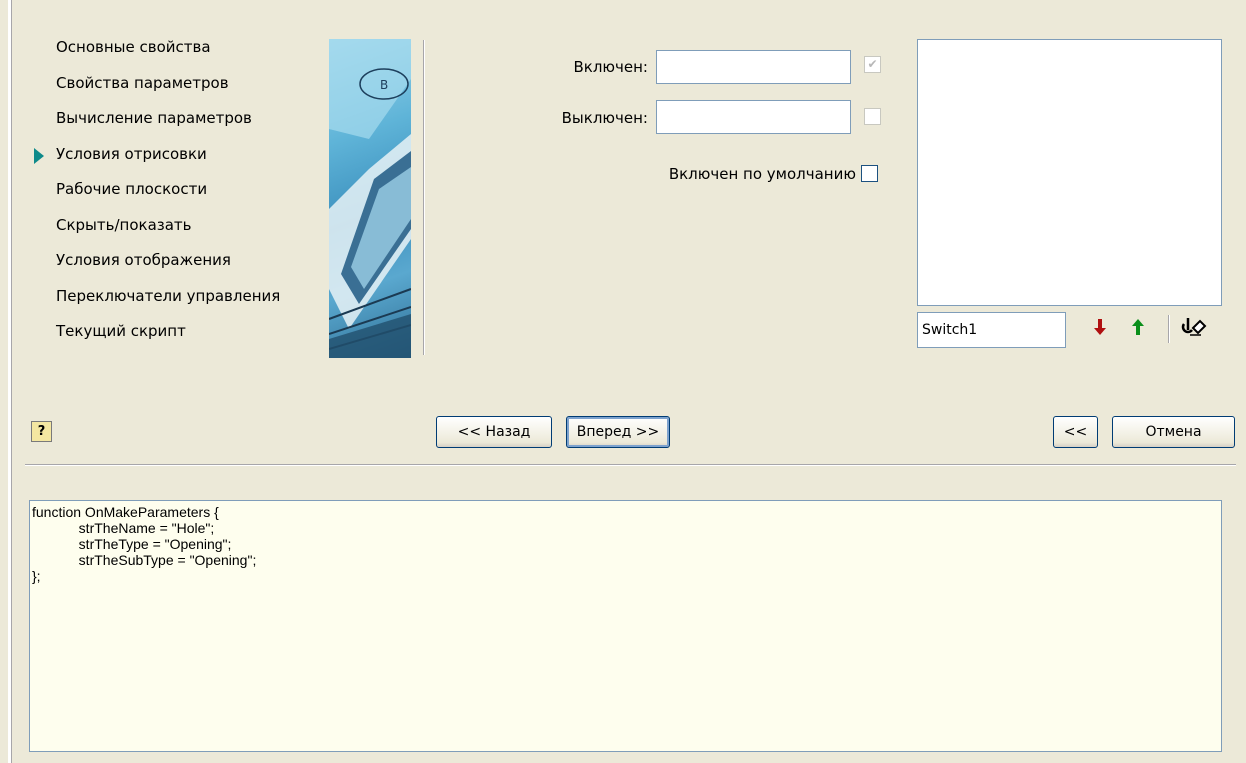  I want to click on horizontal-divider, so click(630, 465).